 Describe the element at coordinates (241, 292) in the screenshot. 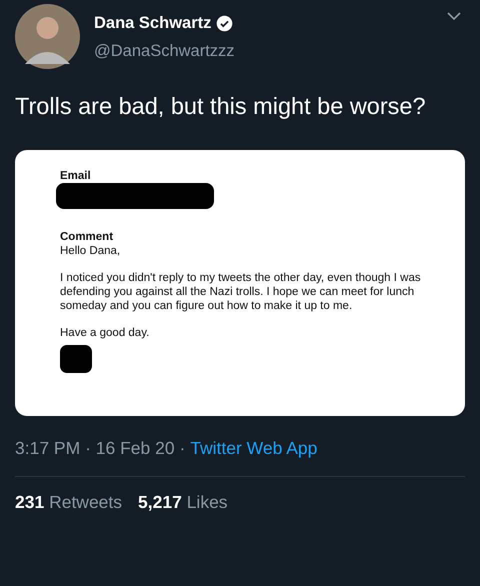

I see `message-paragraph: I noticed you didn't reply to my tweets the other day, even though I was defending you against all the Nazi trolls. I hope we can meet for lunch someday and you can figure out how to make it up to me.` at that location.